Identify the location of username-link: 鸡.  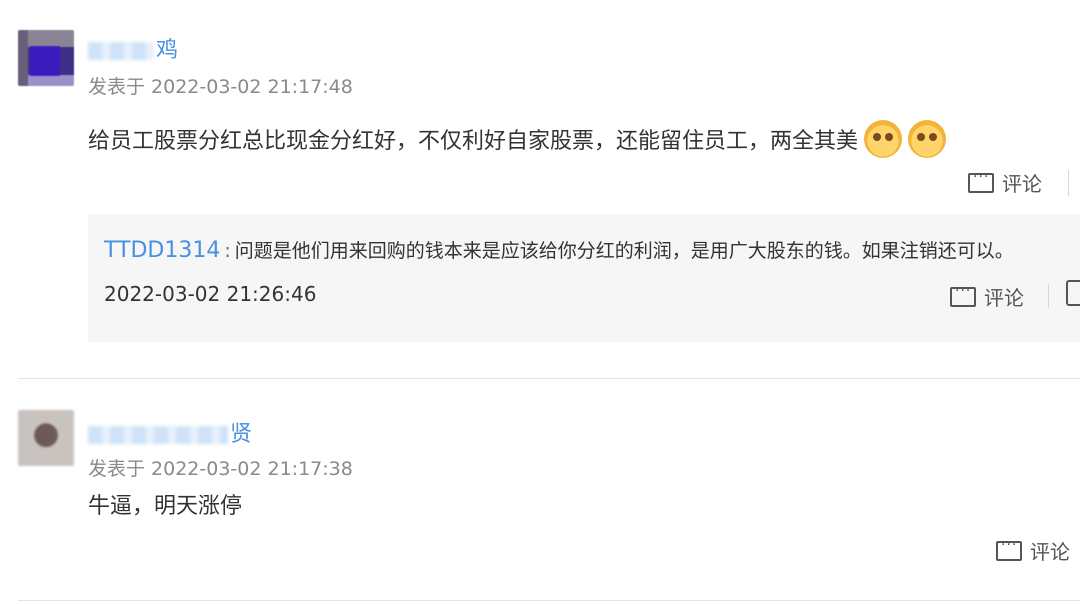
(133, 48).